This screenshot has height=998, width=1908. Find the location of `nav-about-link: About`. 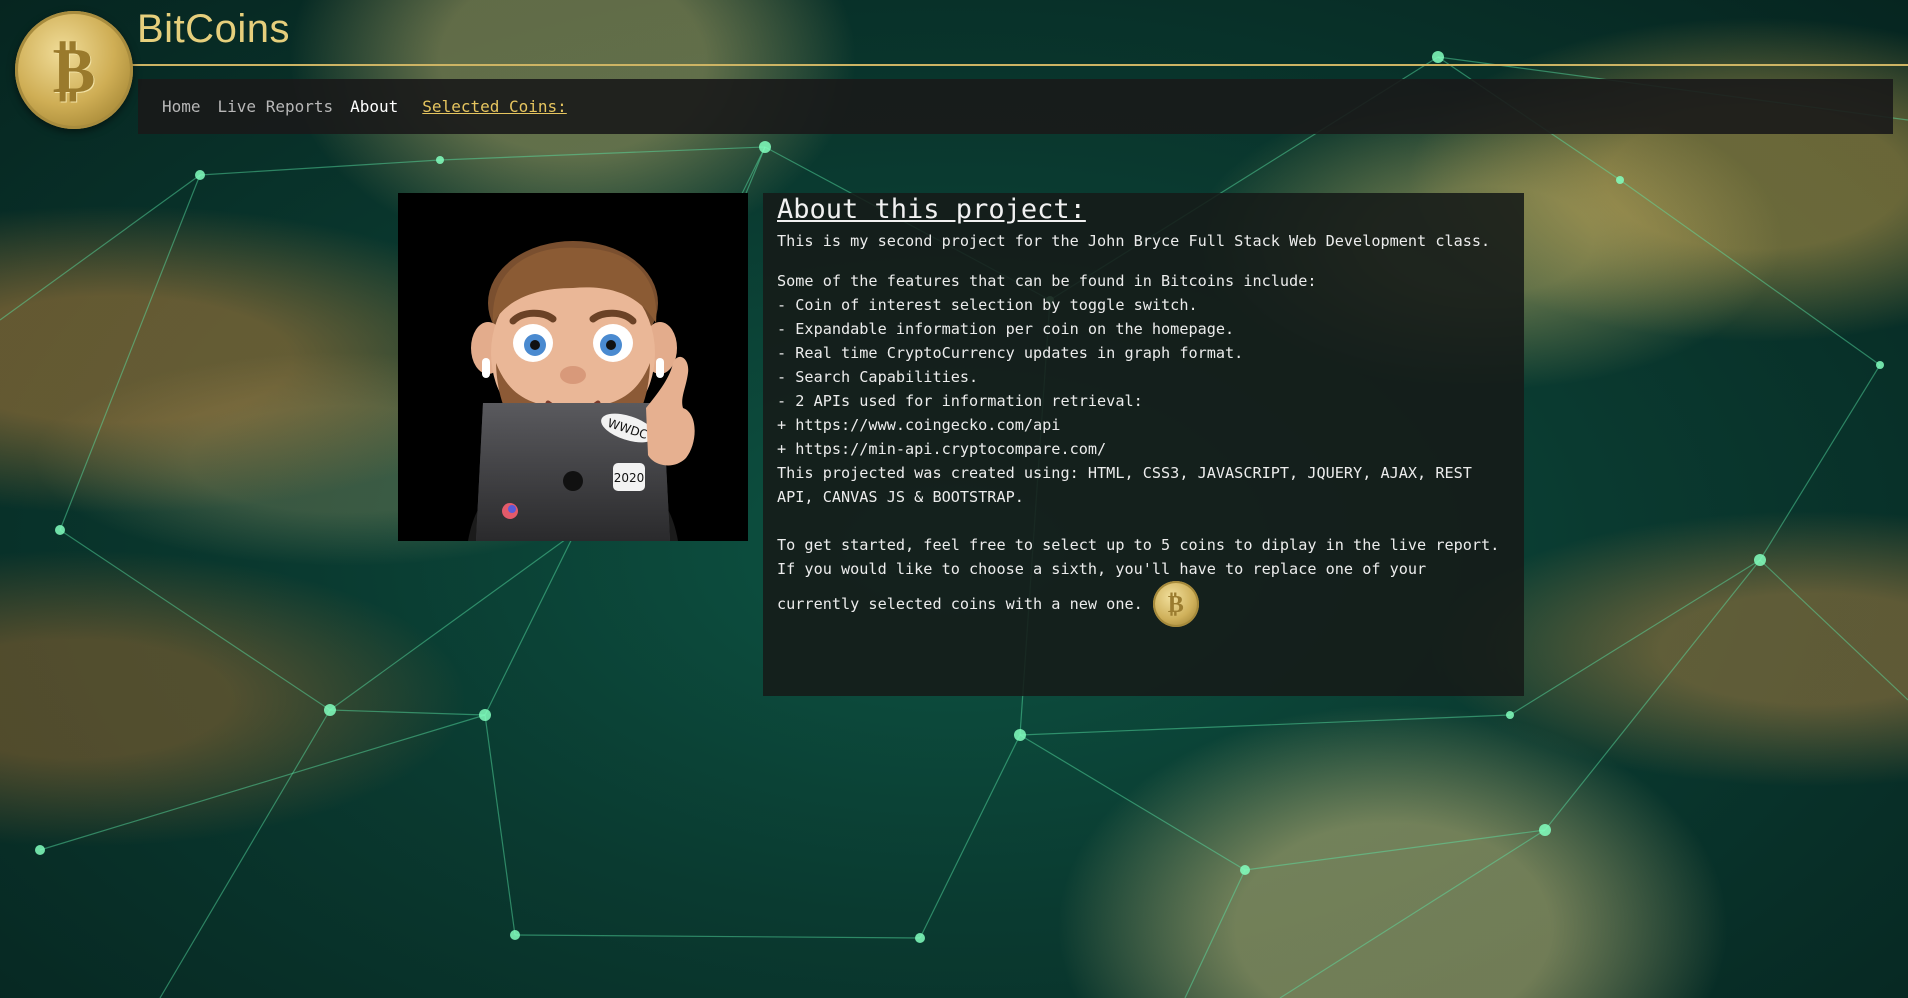

nav-about-link: About is located at coordinates (374, 106).